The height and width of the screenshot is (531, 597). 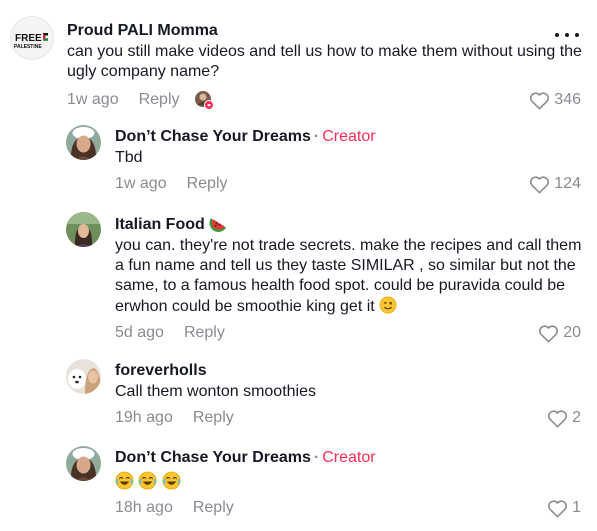 What do you see at coordinates (28, 38) in the screenshot?
I see `avatar-text-line1: FREE` at bounding box center [28, 38].